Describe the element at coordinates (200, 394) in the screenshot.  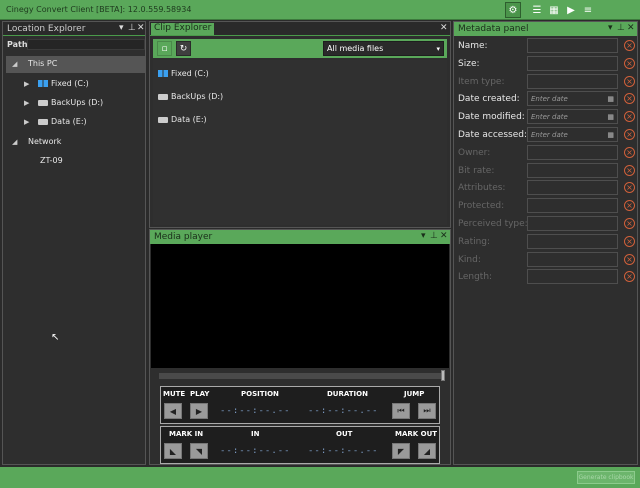
I see `play-label: PLAY` at that location.